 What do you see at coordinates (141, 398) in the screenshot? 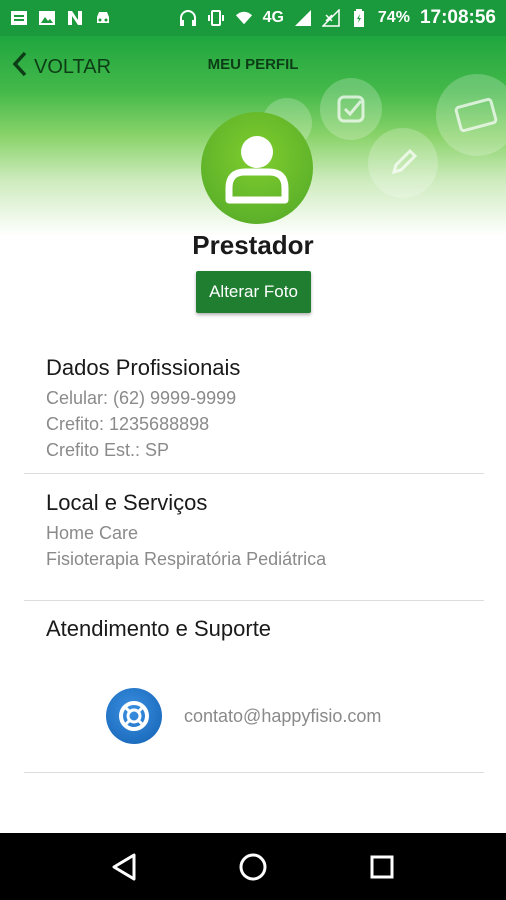
I see `phone-value: Celular: (62) 9999-9999` at bounding box center [141, 398].